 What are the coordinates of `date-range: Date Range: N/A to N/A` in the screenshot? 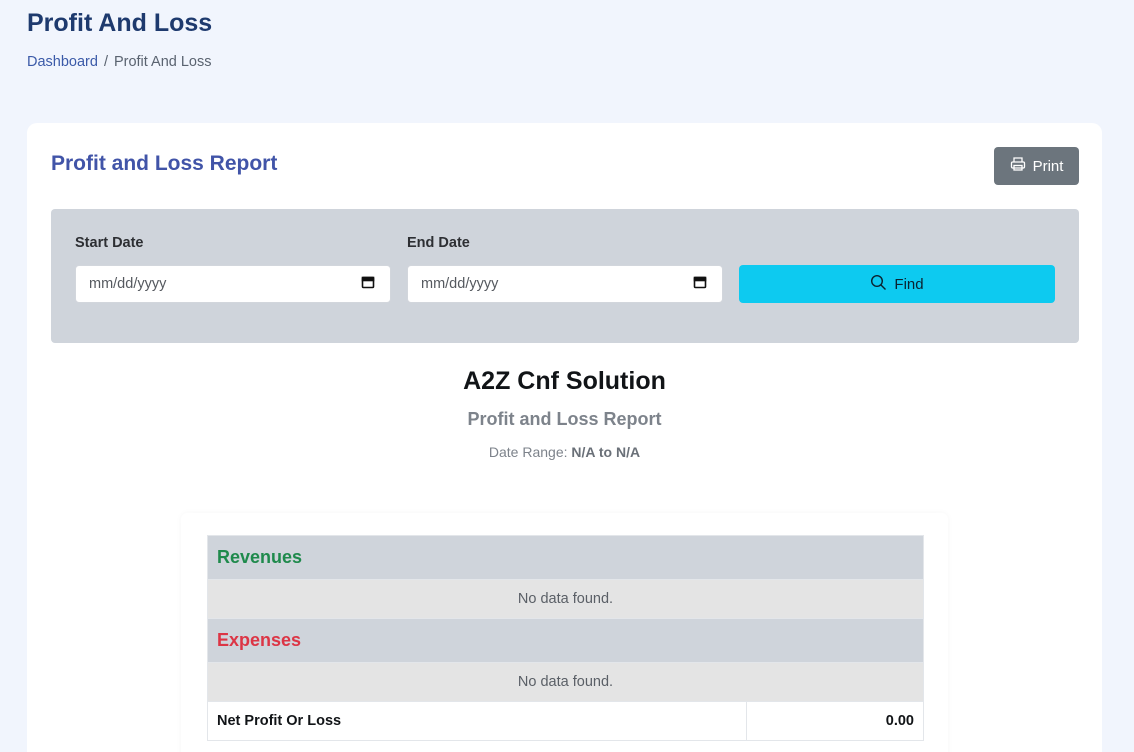 It's located at (564, 452).